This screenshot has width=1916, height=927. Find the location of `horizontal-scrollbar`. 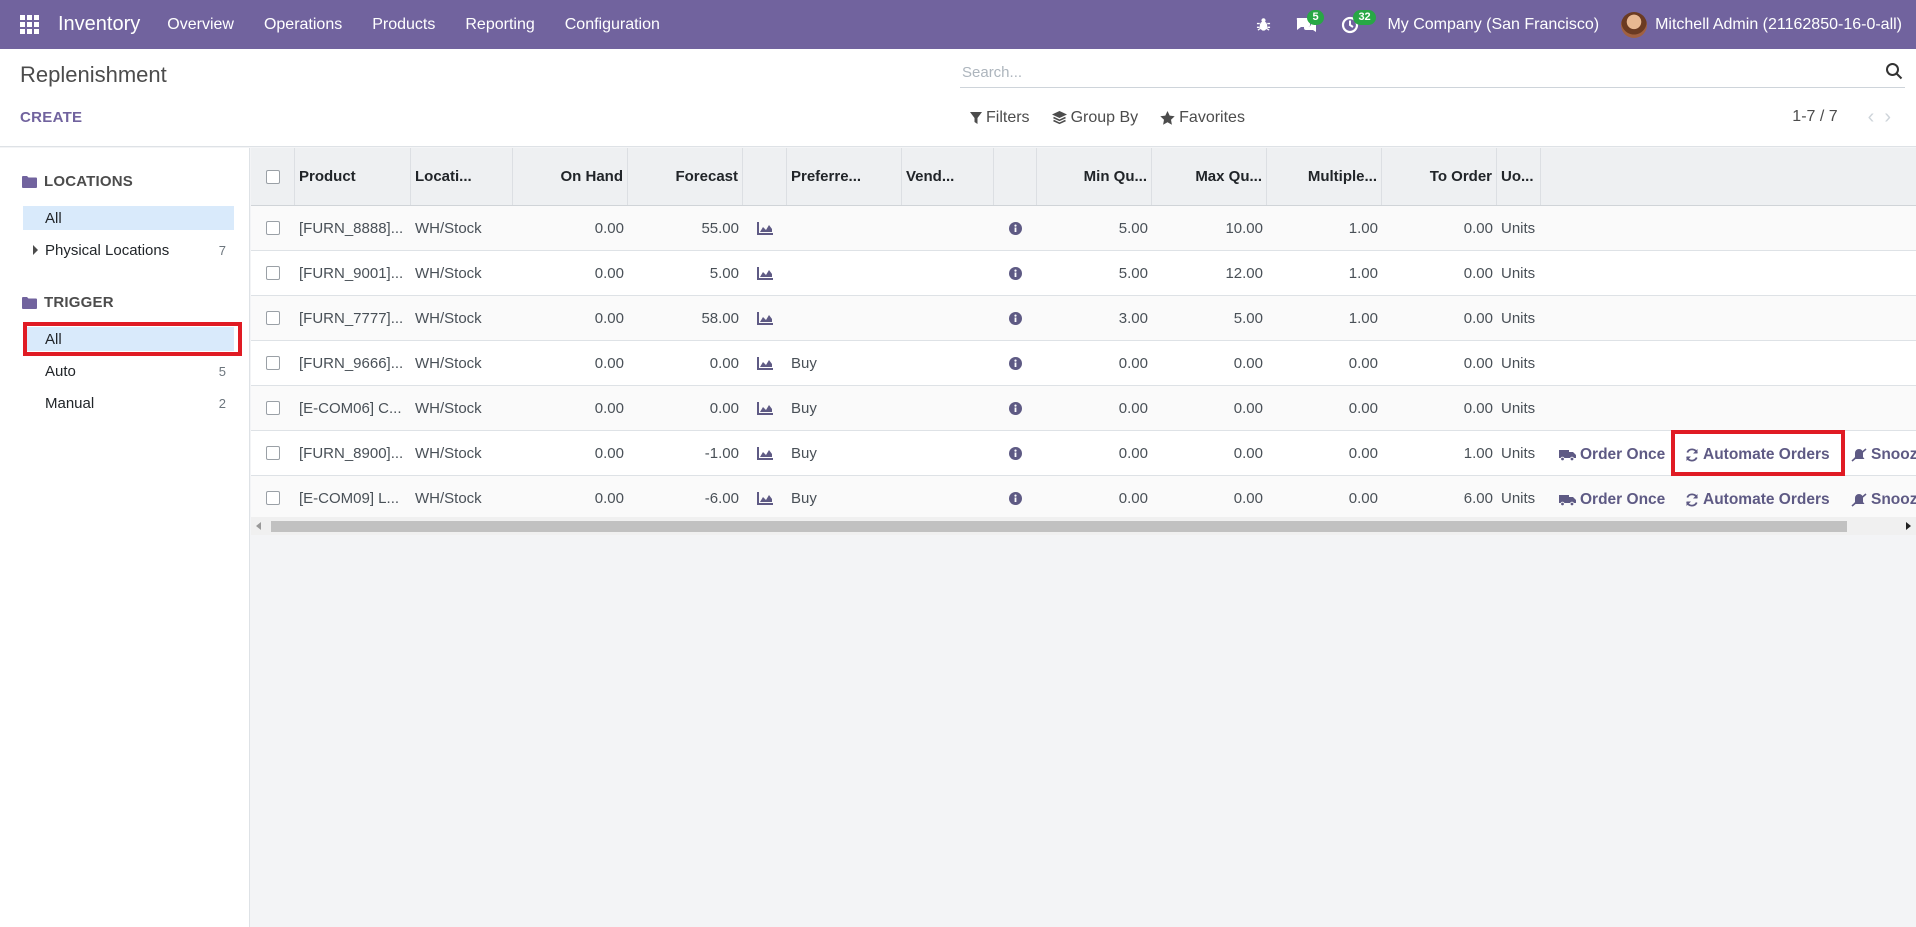

horizontal-scrollbar is located at coordinates (1083, 526).